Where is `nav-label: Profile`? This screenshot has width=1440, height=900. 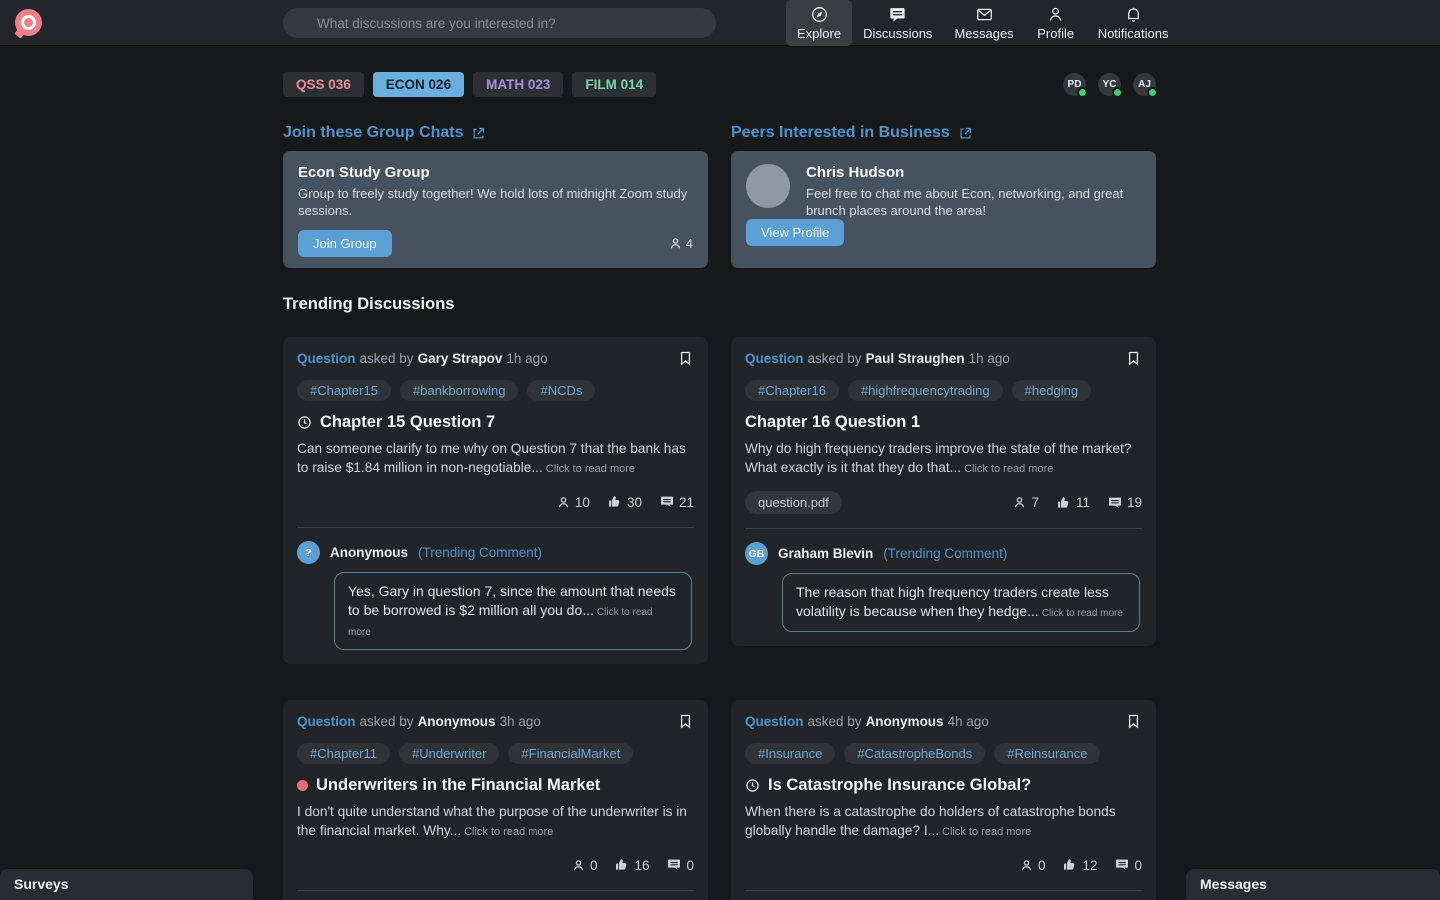
nav-label: Profile is located at coordinates (1056, 33).